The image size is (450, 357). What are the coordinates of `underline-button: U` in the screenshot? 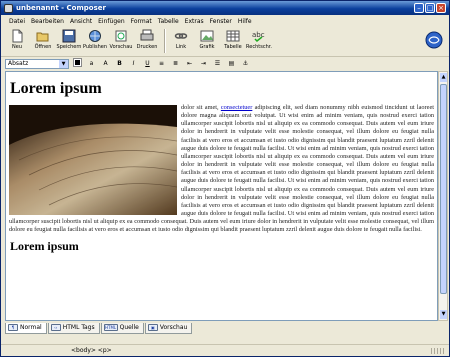 It's located at (147, 64).